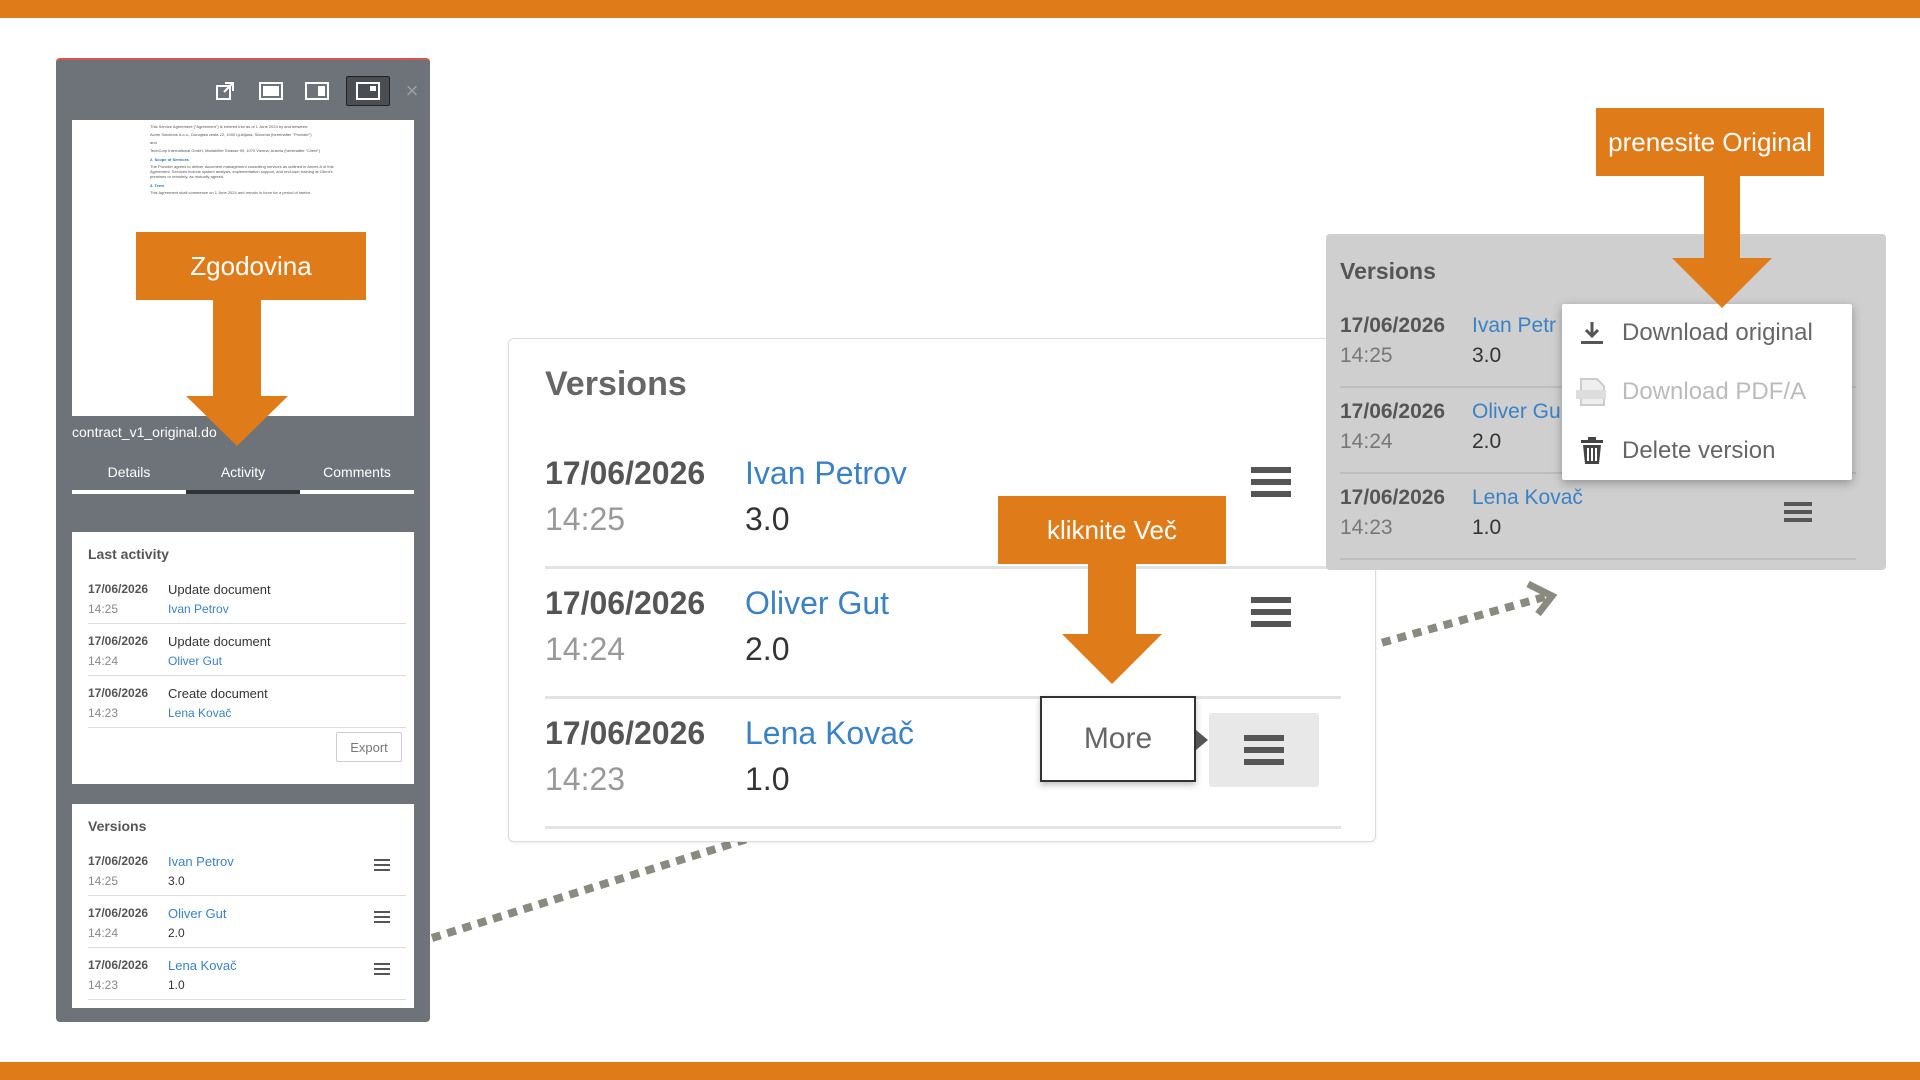  What do you see at coordinates (1722, 242) in the screenshot?
I see `callout-download-original-arrow` at bounding box center [1722, 242].